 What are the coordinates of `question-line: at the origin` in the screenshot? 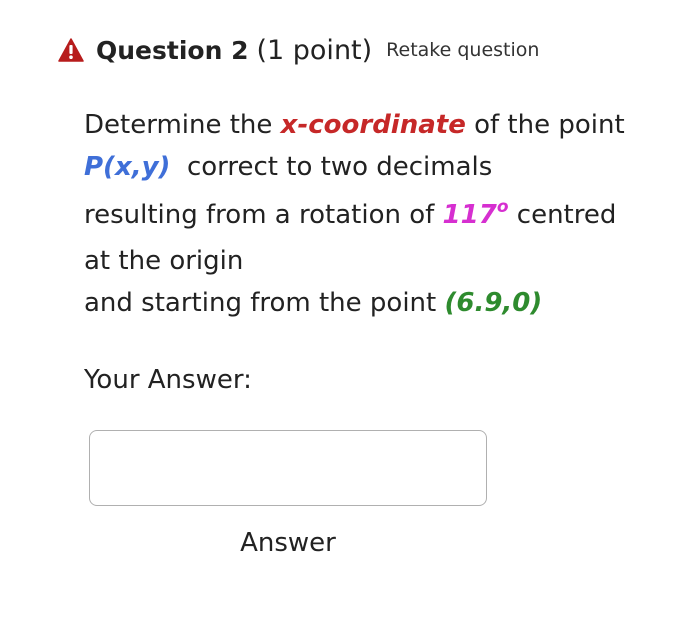 It's located at (379, 269).